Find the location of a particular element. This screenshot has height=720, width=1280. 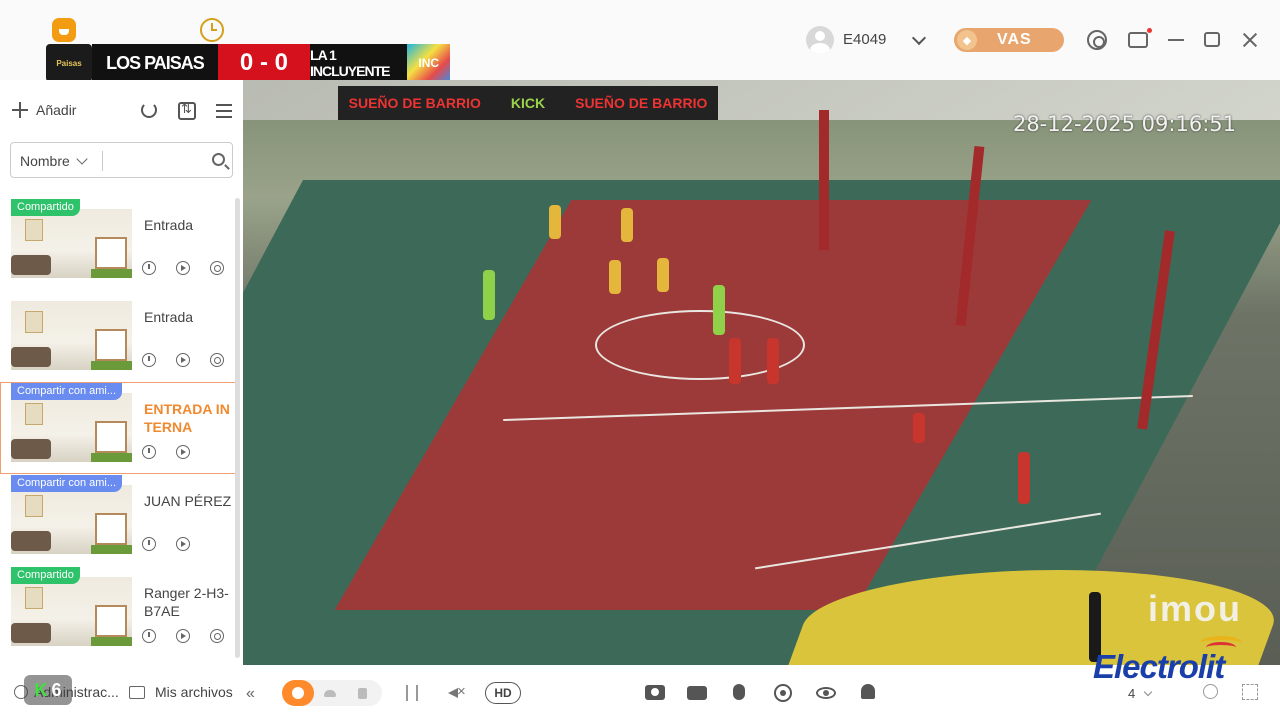

pause-icon is located at coordinates (412, 693).